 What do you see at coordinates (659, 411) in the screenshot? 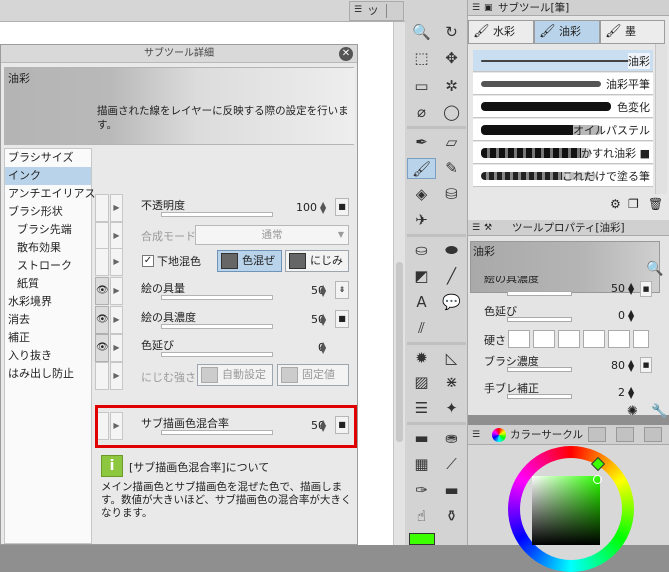
I see `wrench-settings-icon: 🔧` at bounding box center [659, 411].